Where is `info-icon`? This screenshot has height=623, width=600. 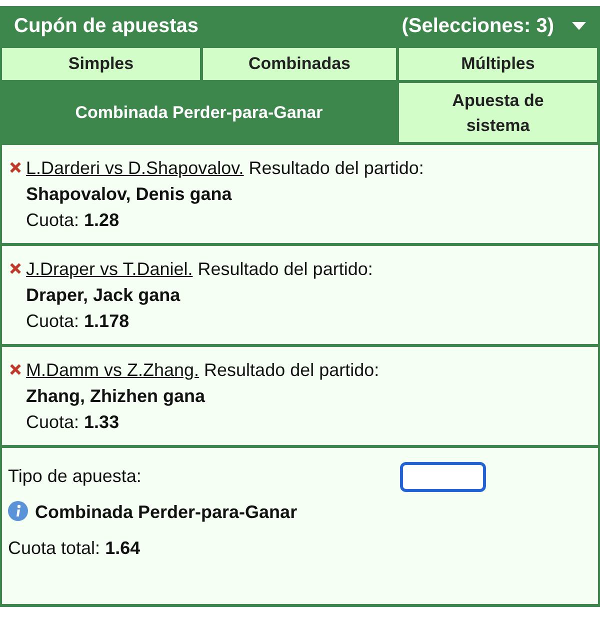 info-icon is located at coordinates (18, 511).